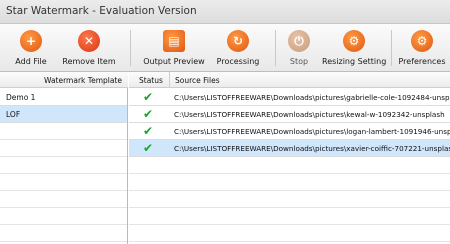 This screenshot has width=450, height=244. I want to click on remove-icon: ✕, so click(89, 41).